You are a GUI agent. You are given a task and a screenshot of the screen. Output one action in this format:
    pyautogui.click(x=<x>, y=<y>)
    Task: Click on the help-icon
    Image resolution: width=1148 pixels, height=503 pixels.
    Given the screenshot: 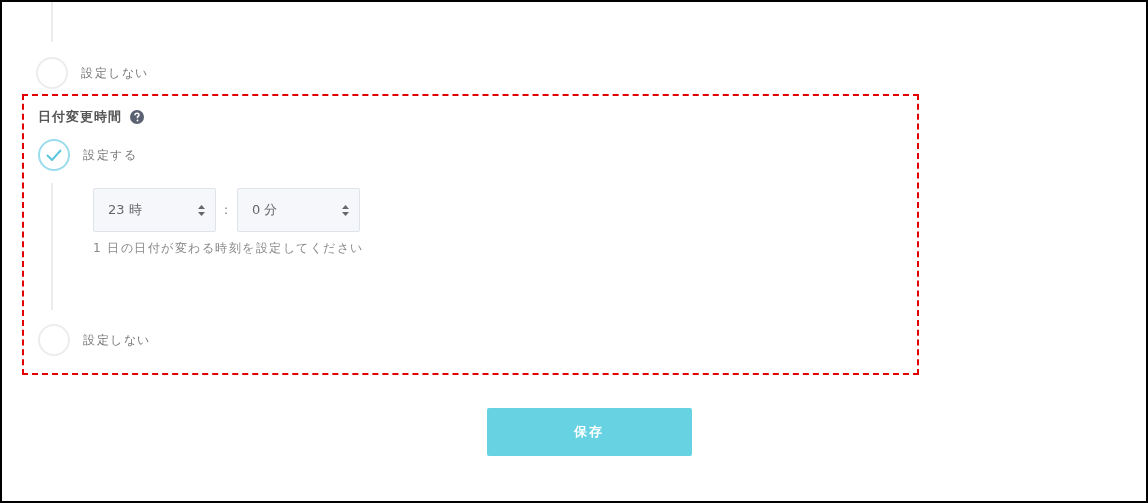 What is the action you would take?
    pyautogui.click(x=137, y=117)
    